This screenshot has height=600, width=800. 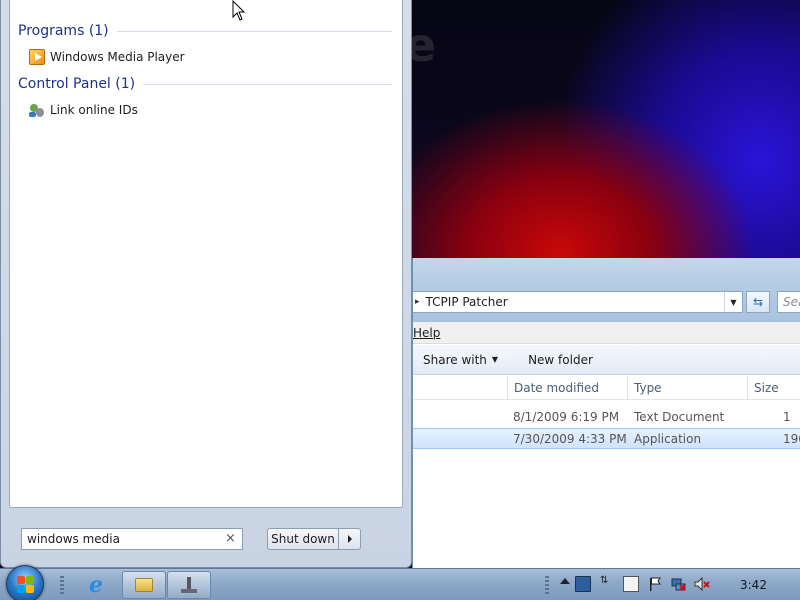 I want to click on taskbar-grip, so click(x=62, y=585).